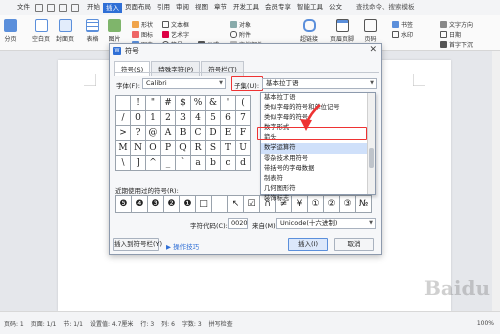 The height and width of the screenshot is (334, 500). What do you see at coordinates (318, 148) in the screenshot?
I see `dropdown-item: 数学运算符` at bounding box center [318, 148].